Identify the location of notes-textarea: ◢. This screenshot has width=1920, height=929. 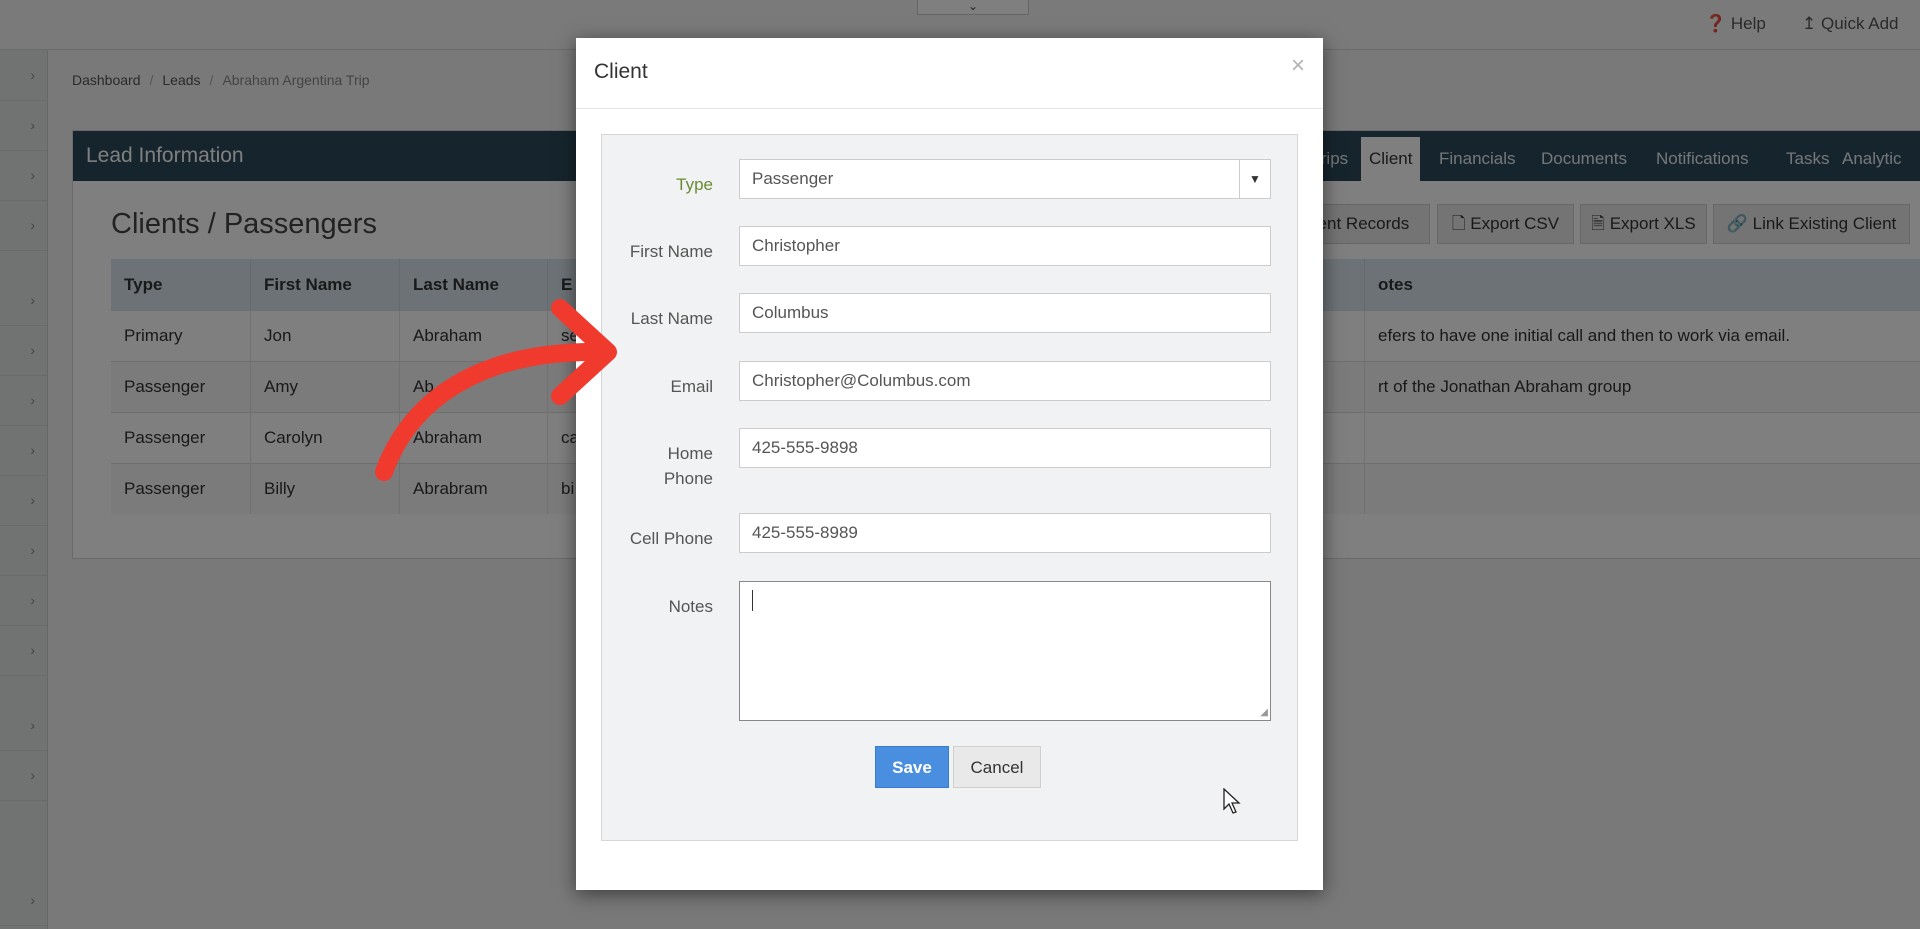
(1005, 651).